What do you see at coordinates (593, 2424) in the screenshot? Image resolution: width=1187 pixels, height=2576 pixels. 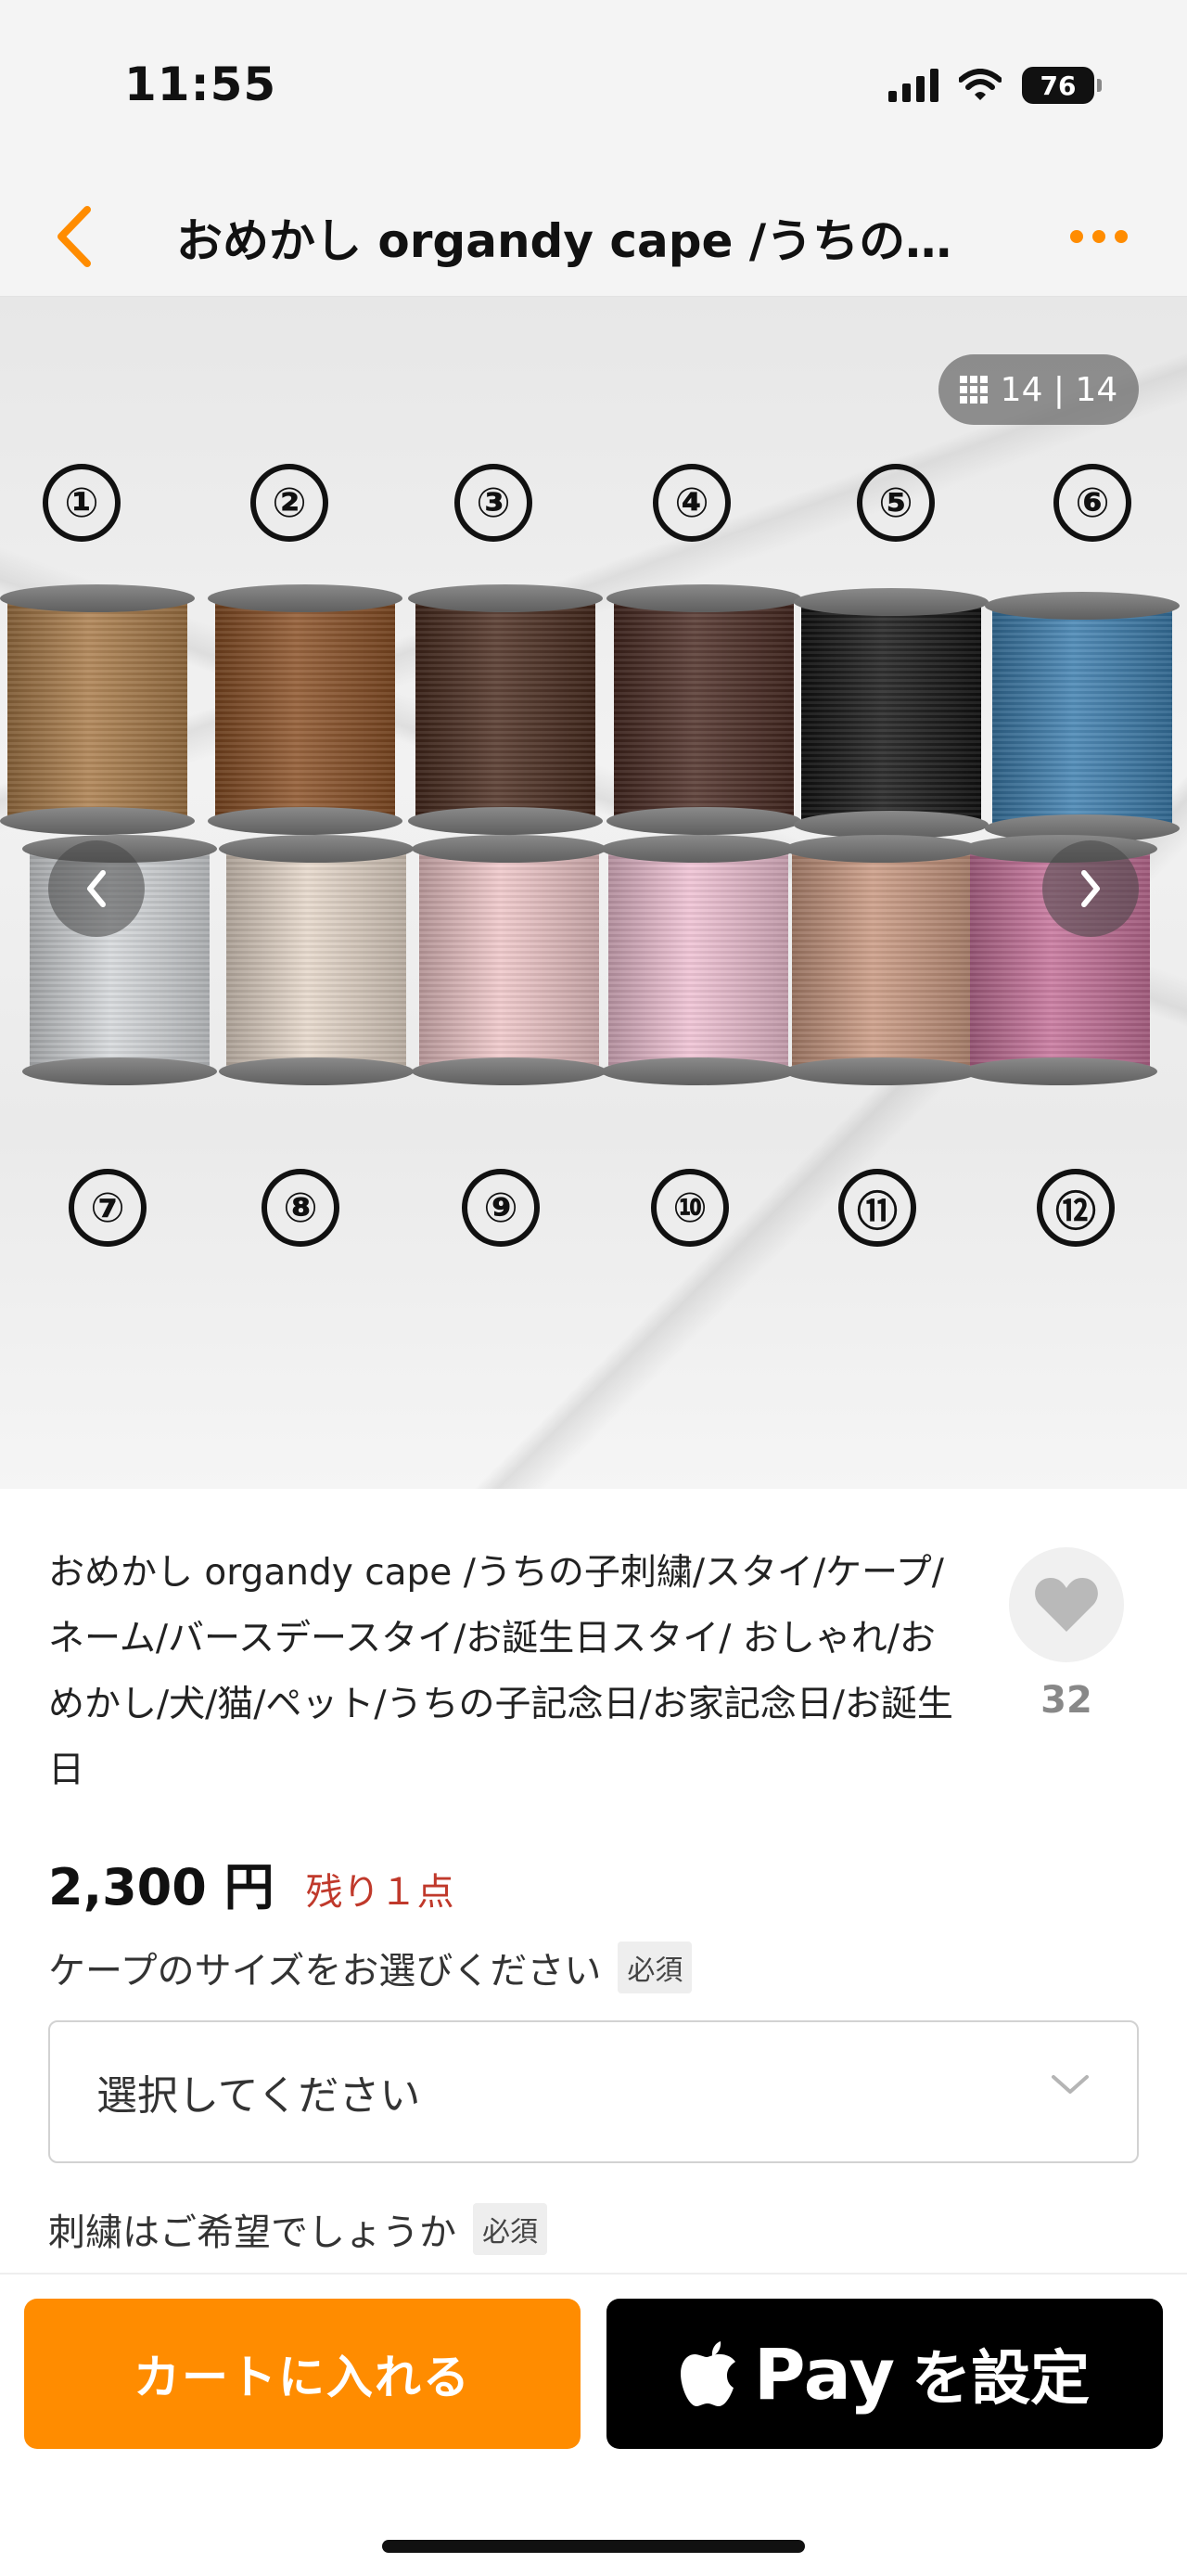 I see `bottom-action-bar: カートに入れる Pay を設定` at bounding box center [593, 2424].